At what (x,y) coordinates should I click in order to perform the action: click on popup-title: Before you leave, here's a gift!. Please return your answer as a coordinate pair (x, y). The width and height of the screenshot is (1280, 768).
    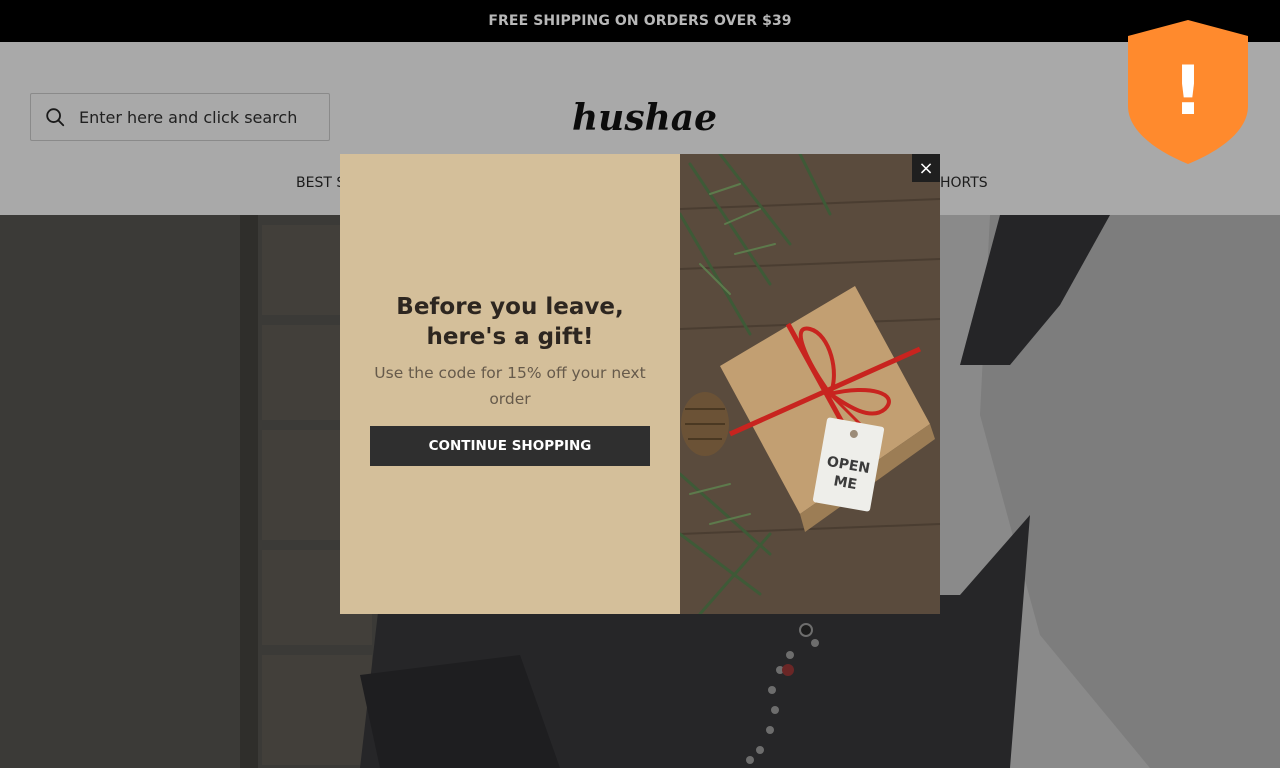
    Looking at the image, I should click on (510, 322).